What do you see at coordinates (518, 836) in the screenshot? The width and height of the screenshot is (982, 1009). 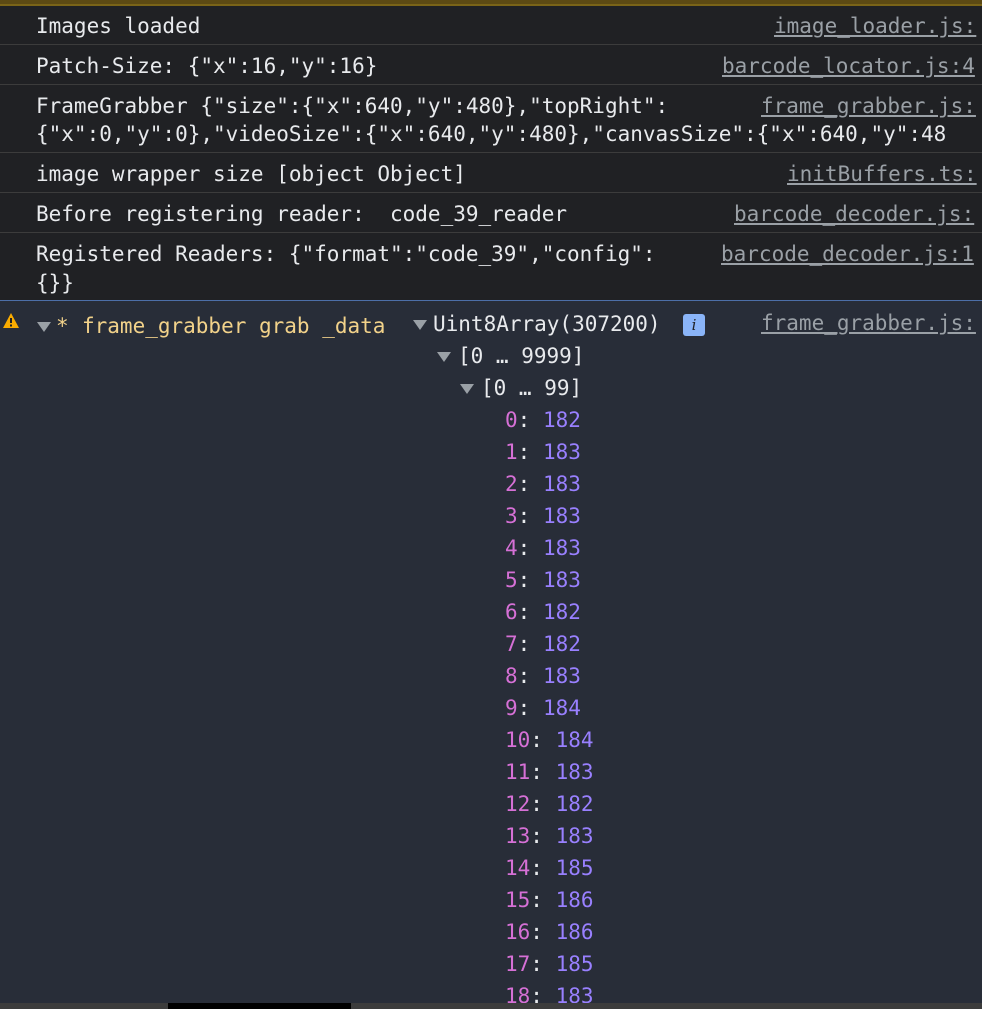 I see `array-index: 13` at bounding box center [518, 836].